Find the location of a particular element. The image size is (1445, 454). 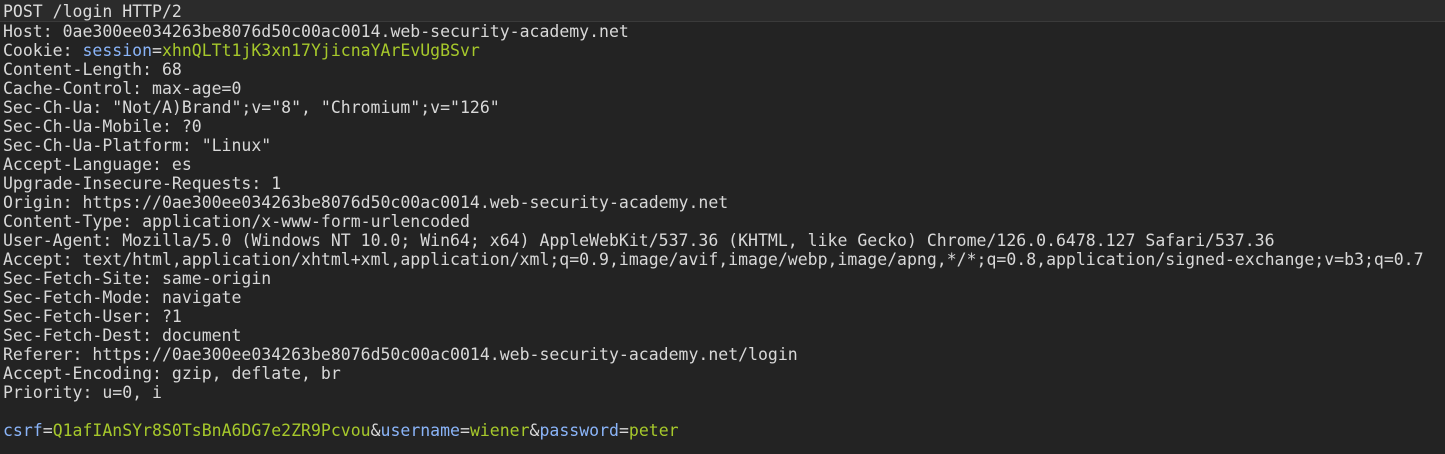

param-name-password: password is located at coordinates (579, 430).